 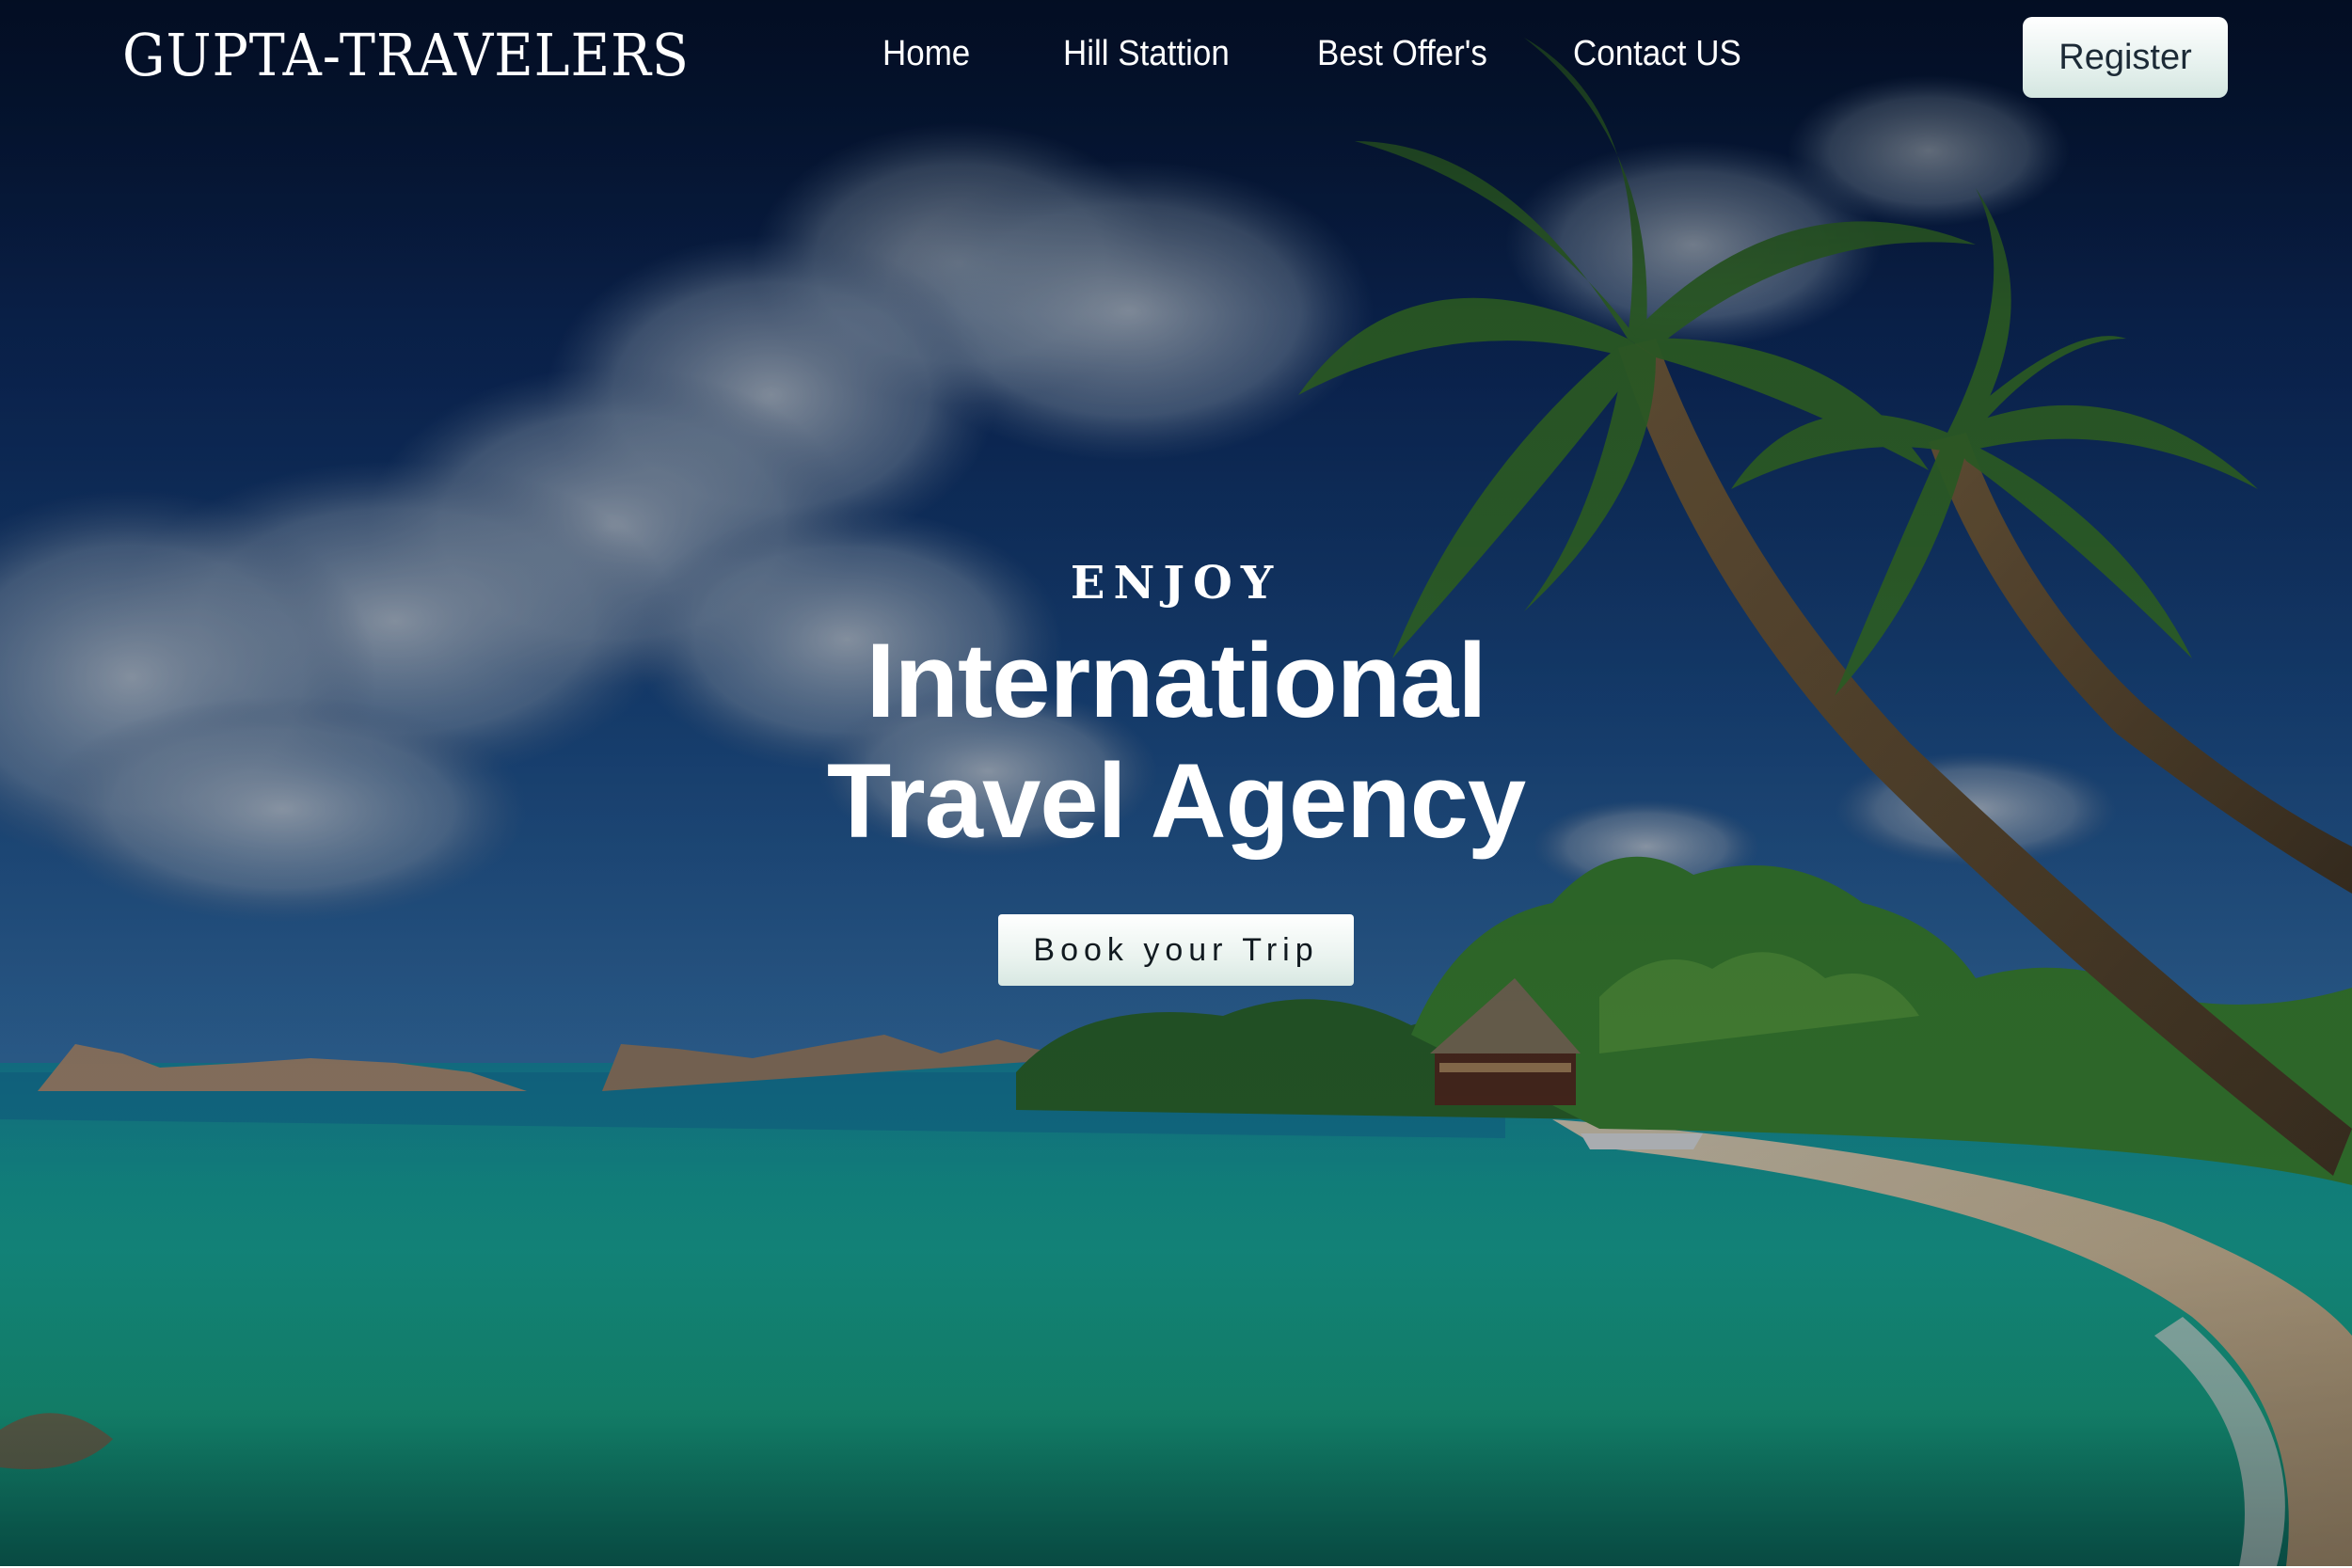 What do you see at coordinates (1657, 54) in the screenshot?
I see `nav-link-contact-us: Contact US` at bounding box center [1657, 54].